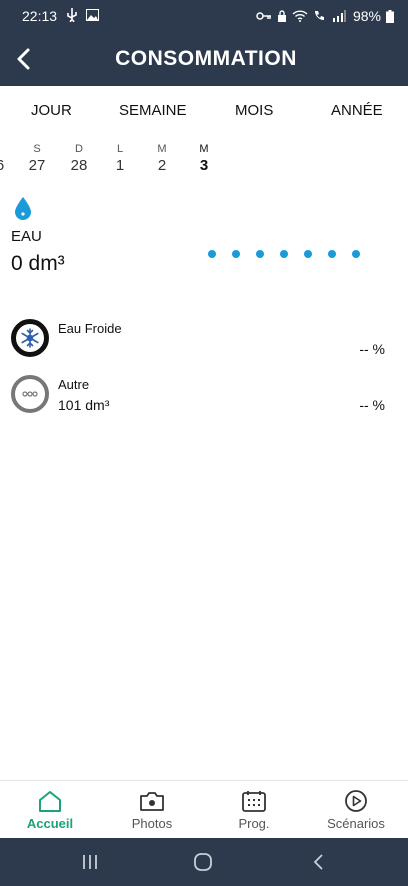 The width and height of the screenshot is (408, 886). I want to click on tab-jour: JOUR, so click(51, 110).